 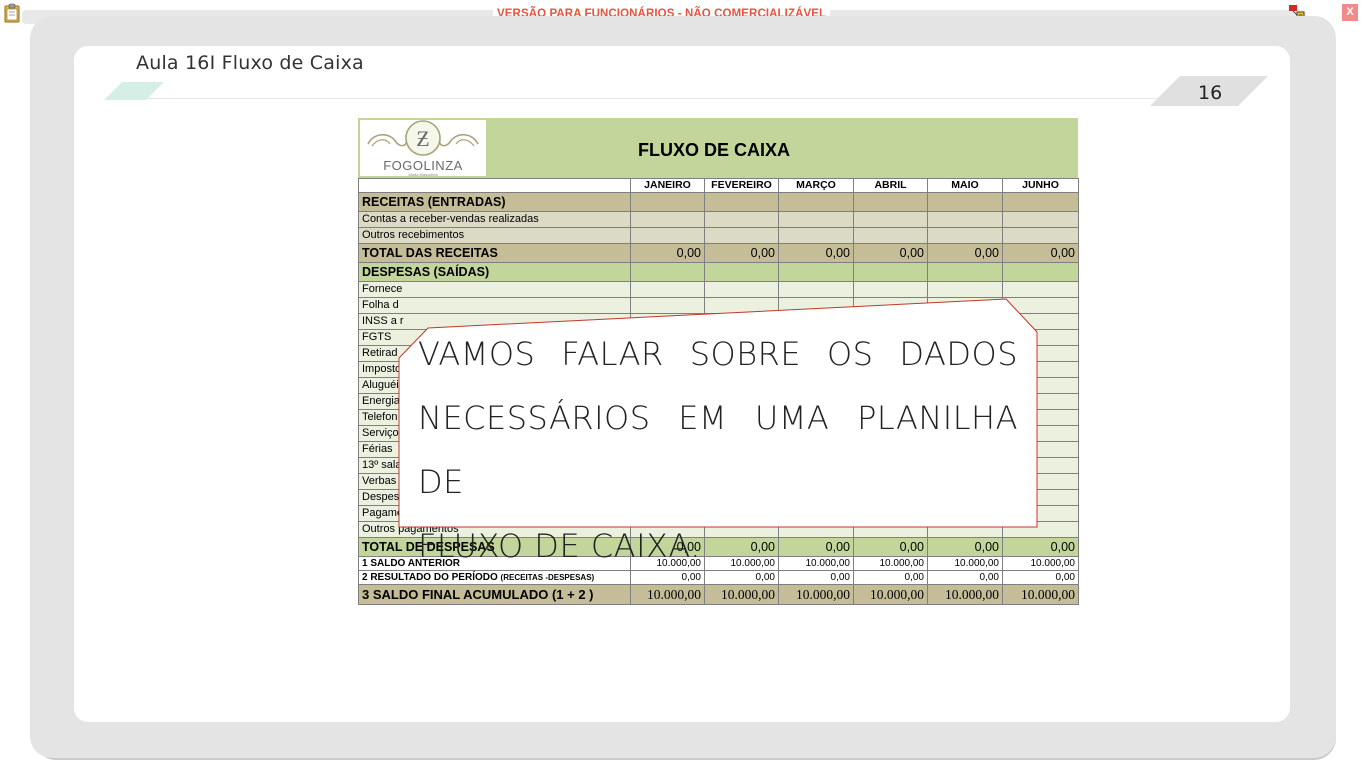 I want to click on callout-line: NECESSÁRIOS EM UMA PLANILHA DE, so click(x=718, y=450).